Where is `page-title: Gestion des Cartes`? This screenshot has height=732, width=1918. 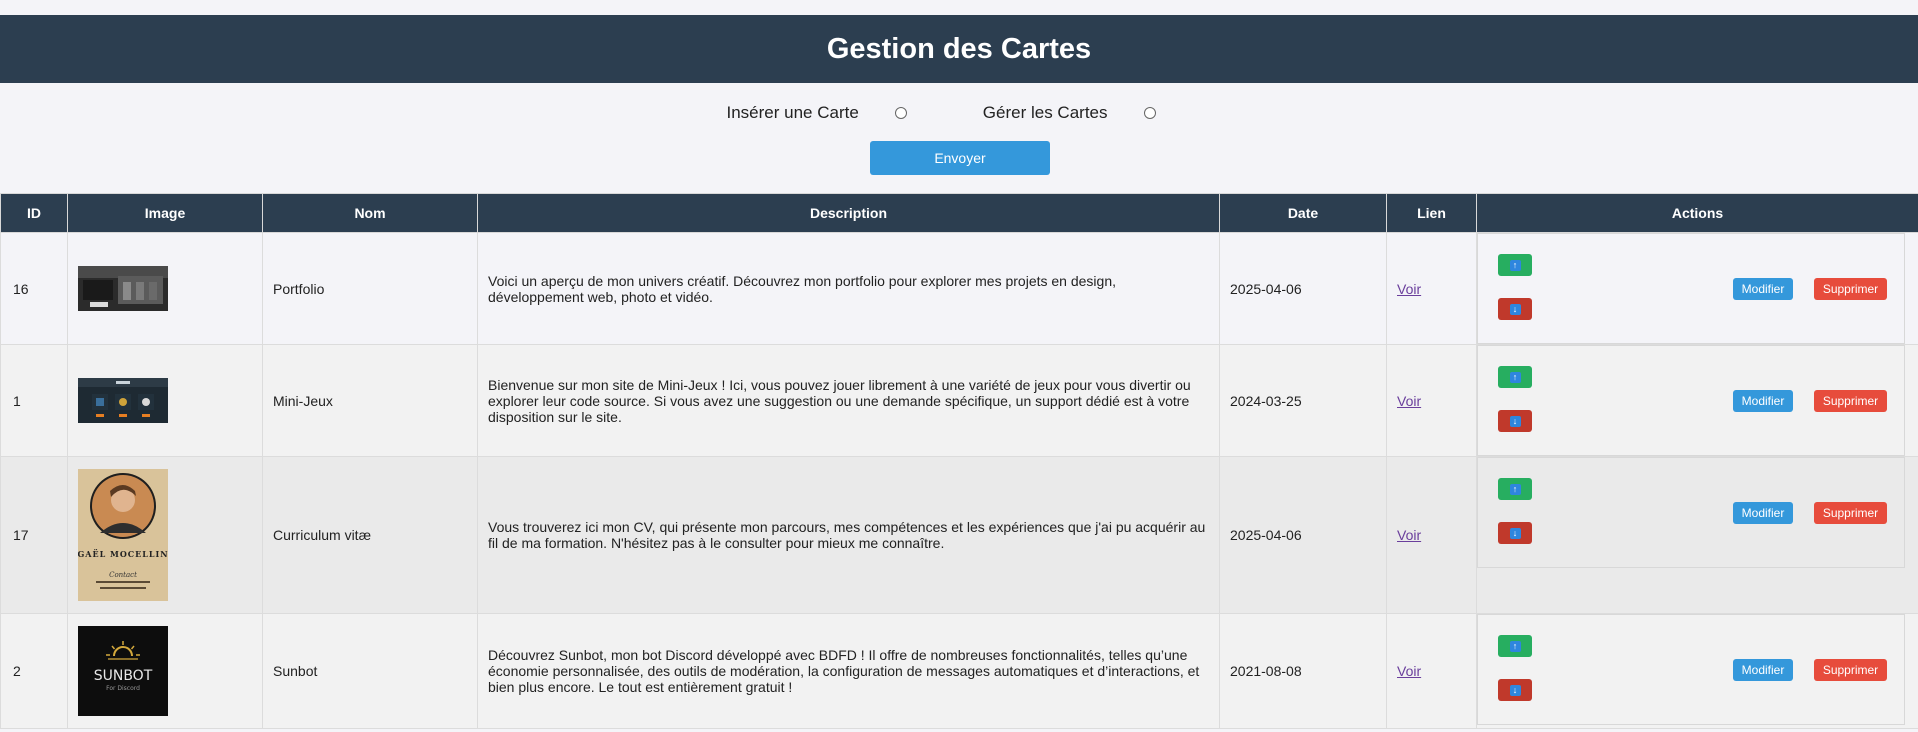
page-title: Gestion des Cartes is located at coordinates (959, 48).